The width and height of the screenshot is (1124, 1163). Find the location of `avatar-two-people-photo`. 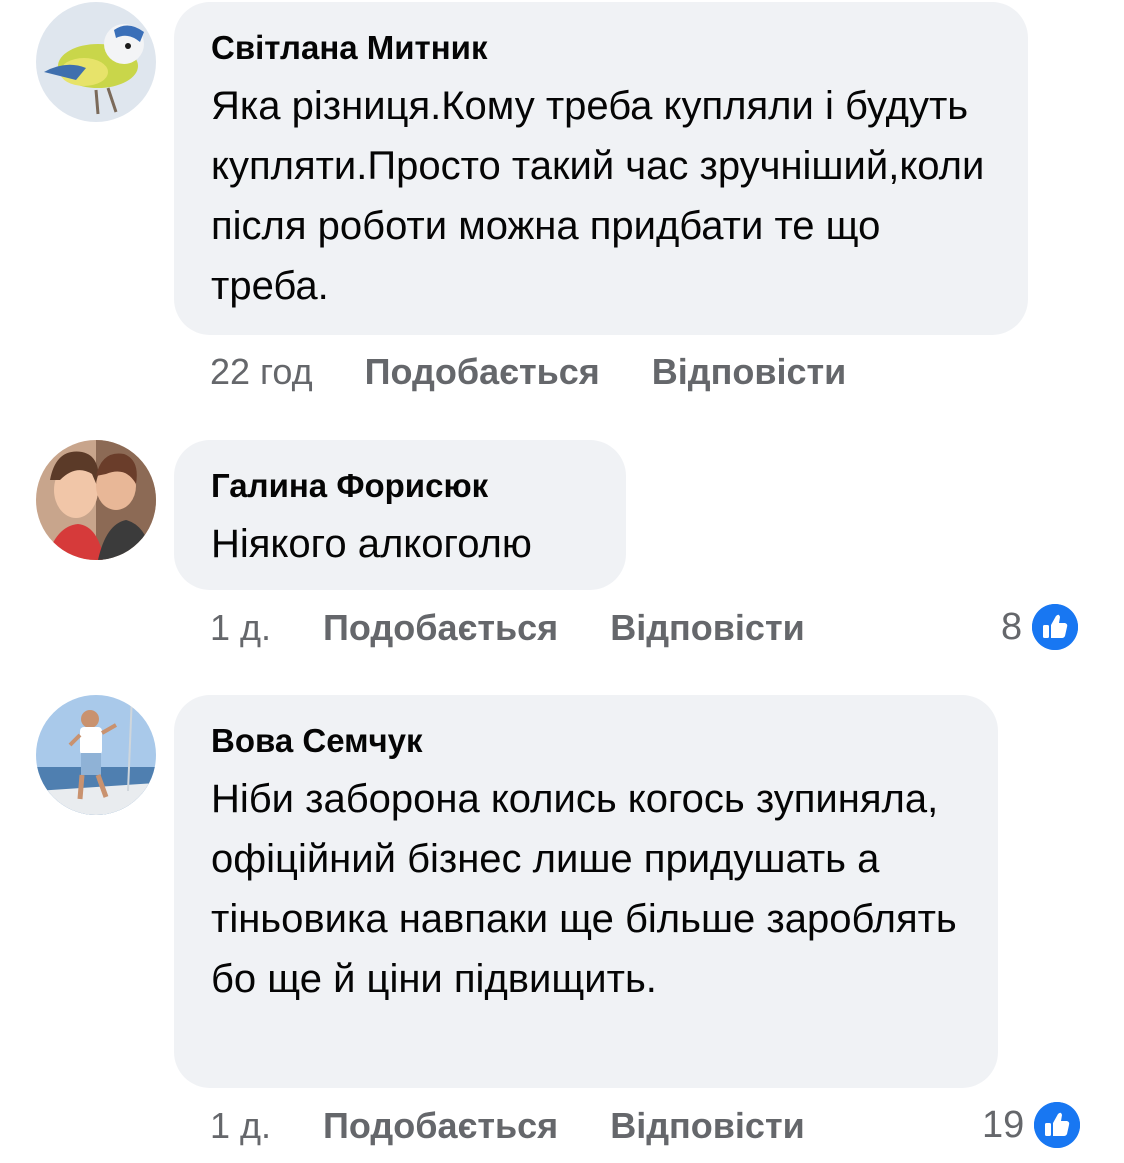

avatar-two-people-photo is located at coordinates (96, 500).